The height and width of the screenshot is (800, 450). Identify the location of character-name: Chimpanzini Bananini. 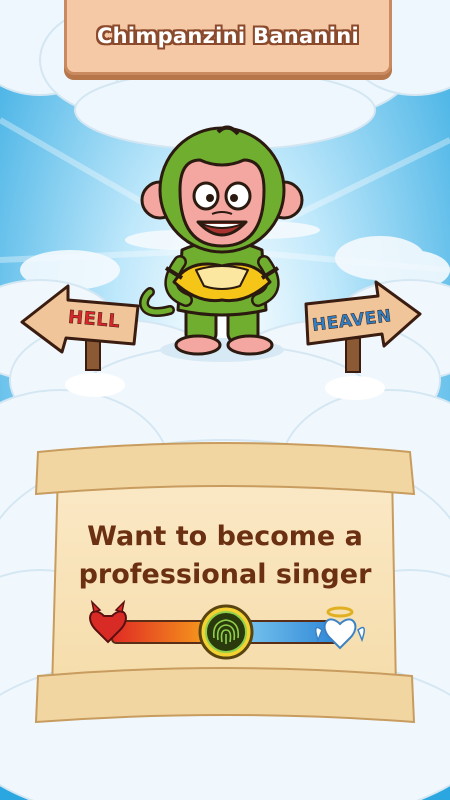
(228, 36).